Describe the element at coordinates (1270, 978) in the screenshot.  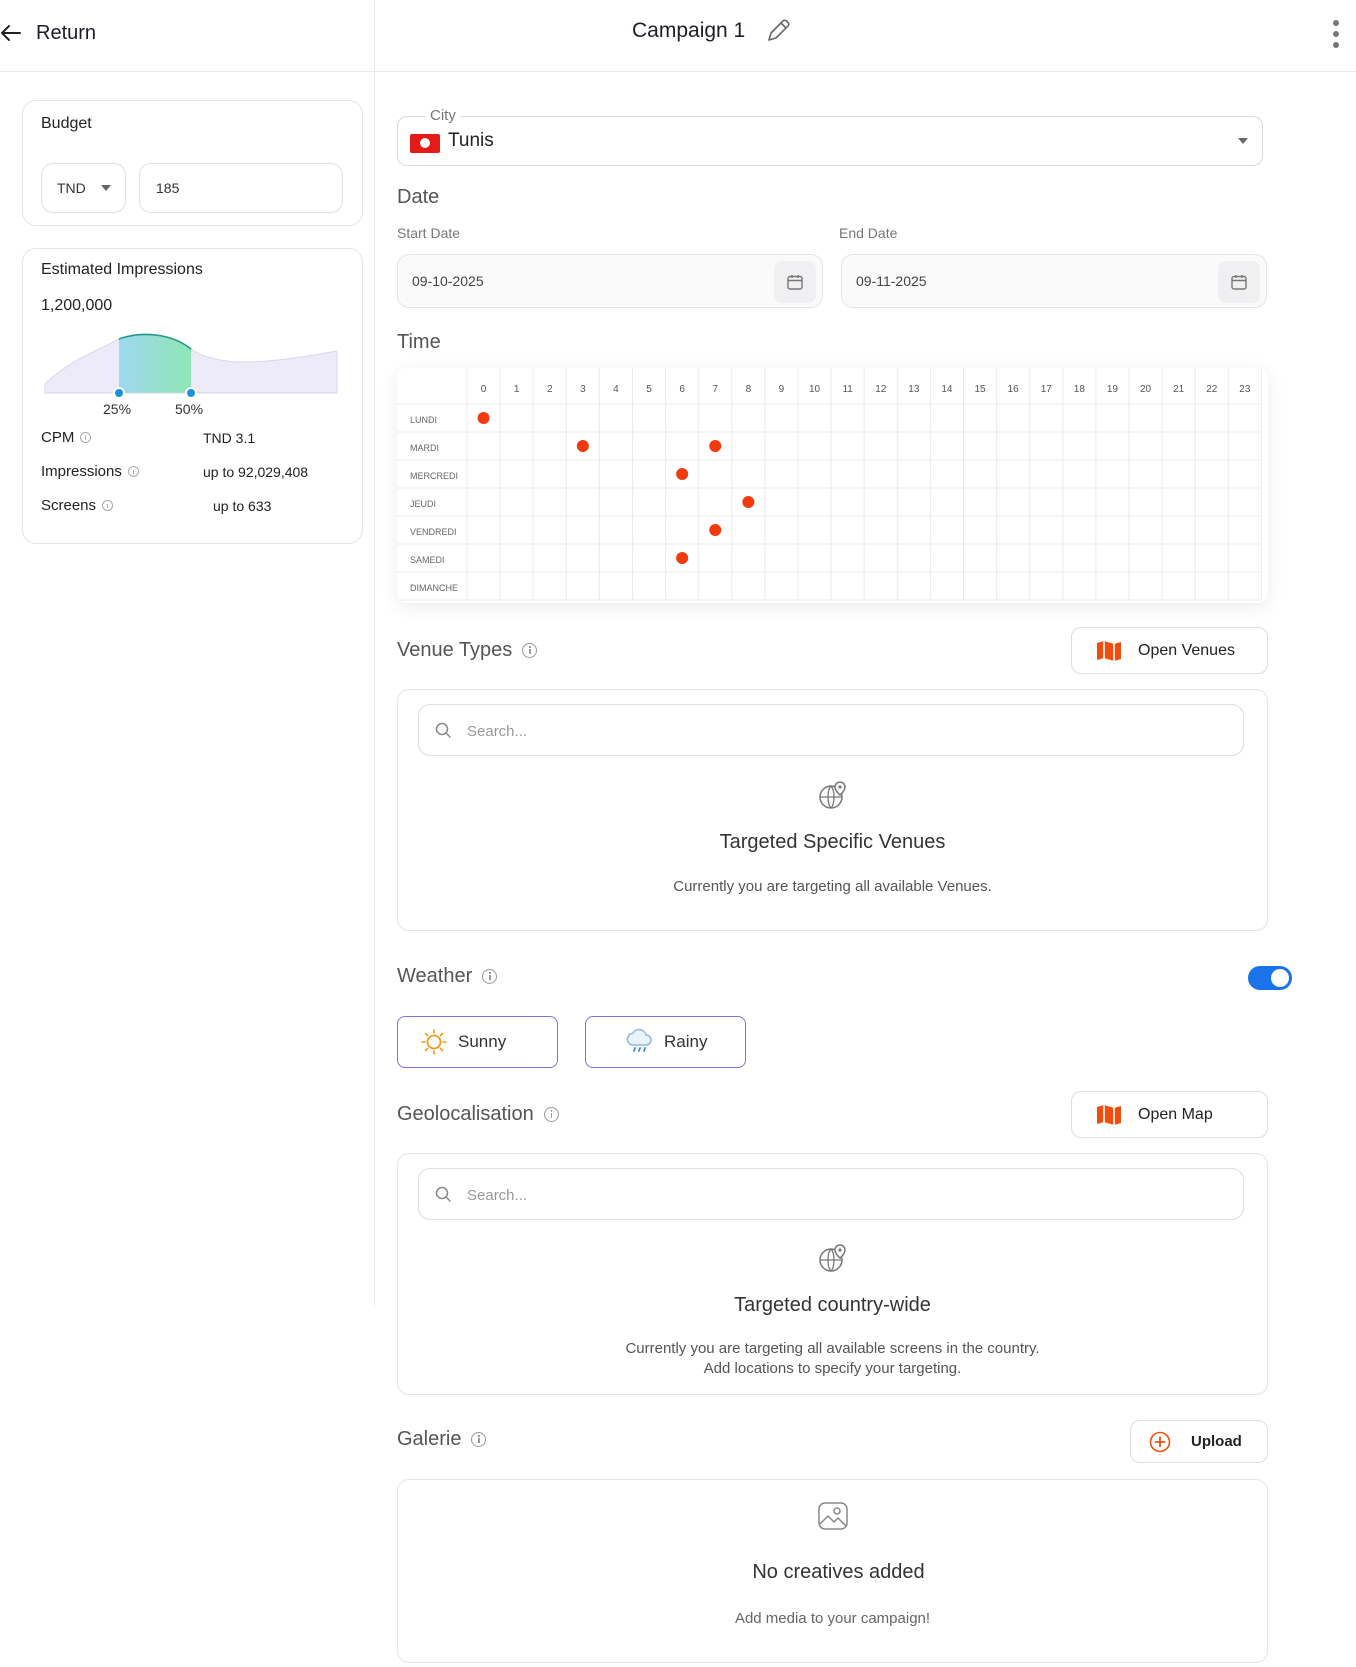
I see `weather-toggle` at that location.